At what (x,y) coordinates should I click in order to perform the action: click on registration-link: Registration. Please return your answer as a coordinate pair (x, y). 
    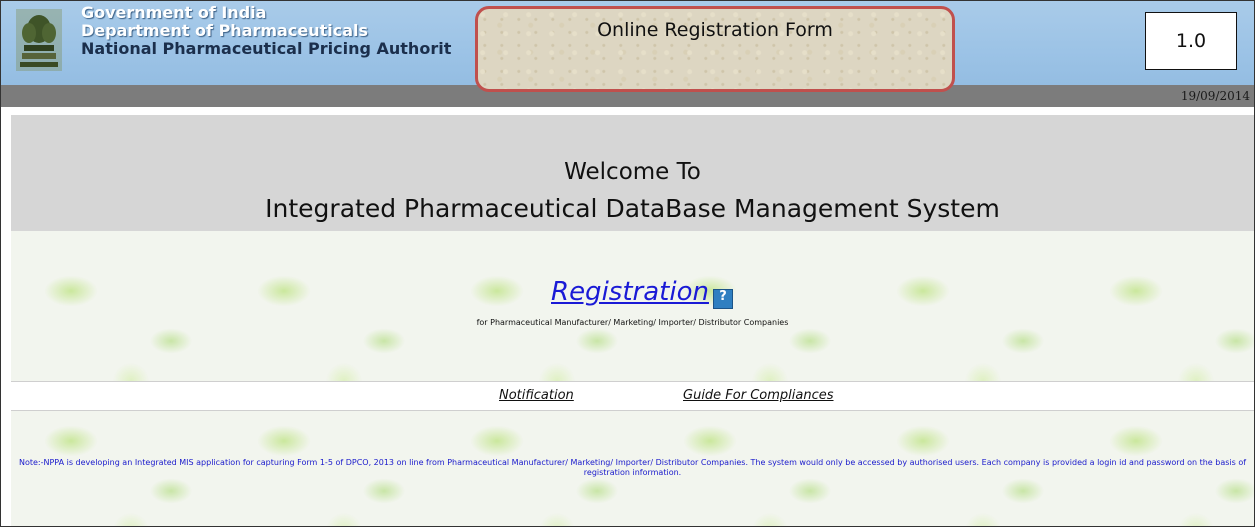
    Looking at the image, I should click on (630, 292).